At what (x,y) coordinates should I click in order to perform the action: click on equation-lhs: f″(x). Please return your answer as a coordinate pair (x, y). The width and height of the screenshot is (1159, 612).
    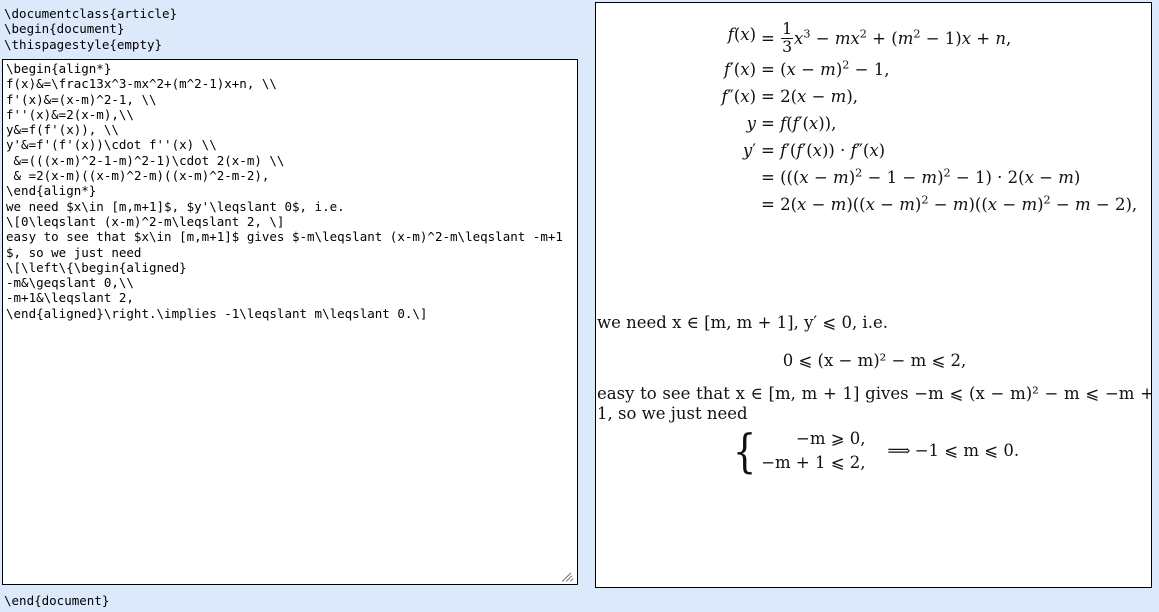
    Looking at the image, I should click on (738, 96).